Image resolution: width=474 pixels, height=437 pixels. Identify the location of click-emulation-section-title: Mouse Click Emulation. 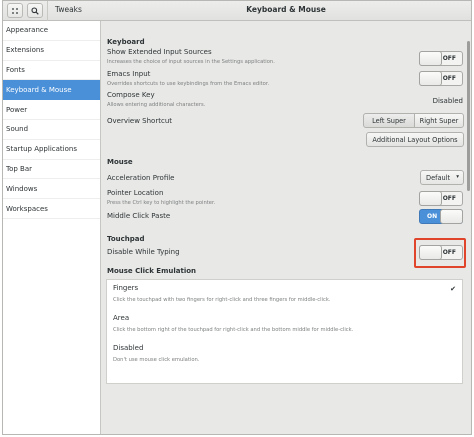
(152, 271).